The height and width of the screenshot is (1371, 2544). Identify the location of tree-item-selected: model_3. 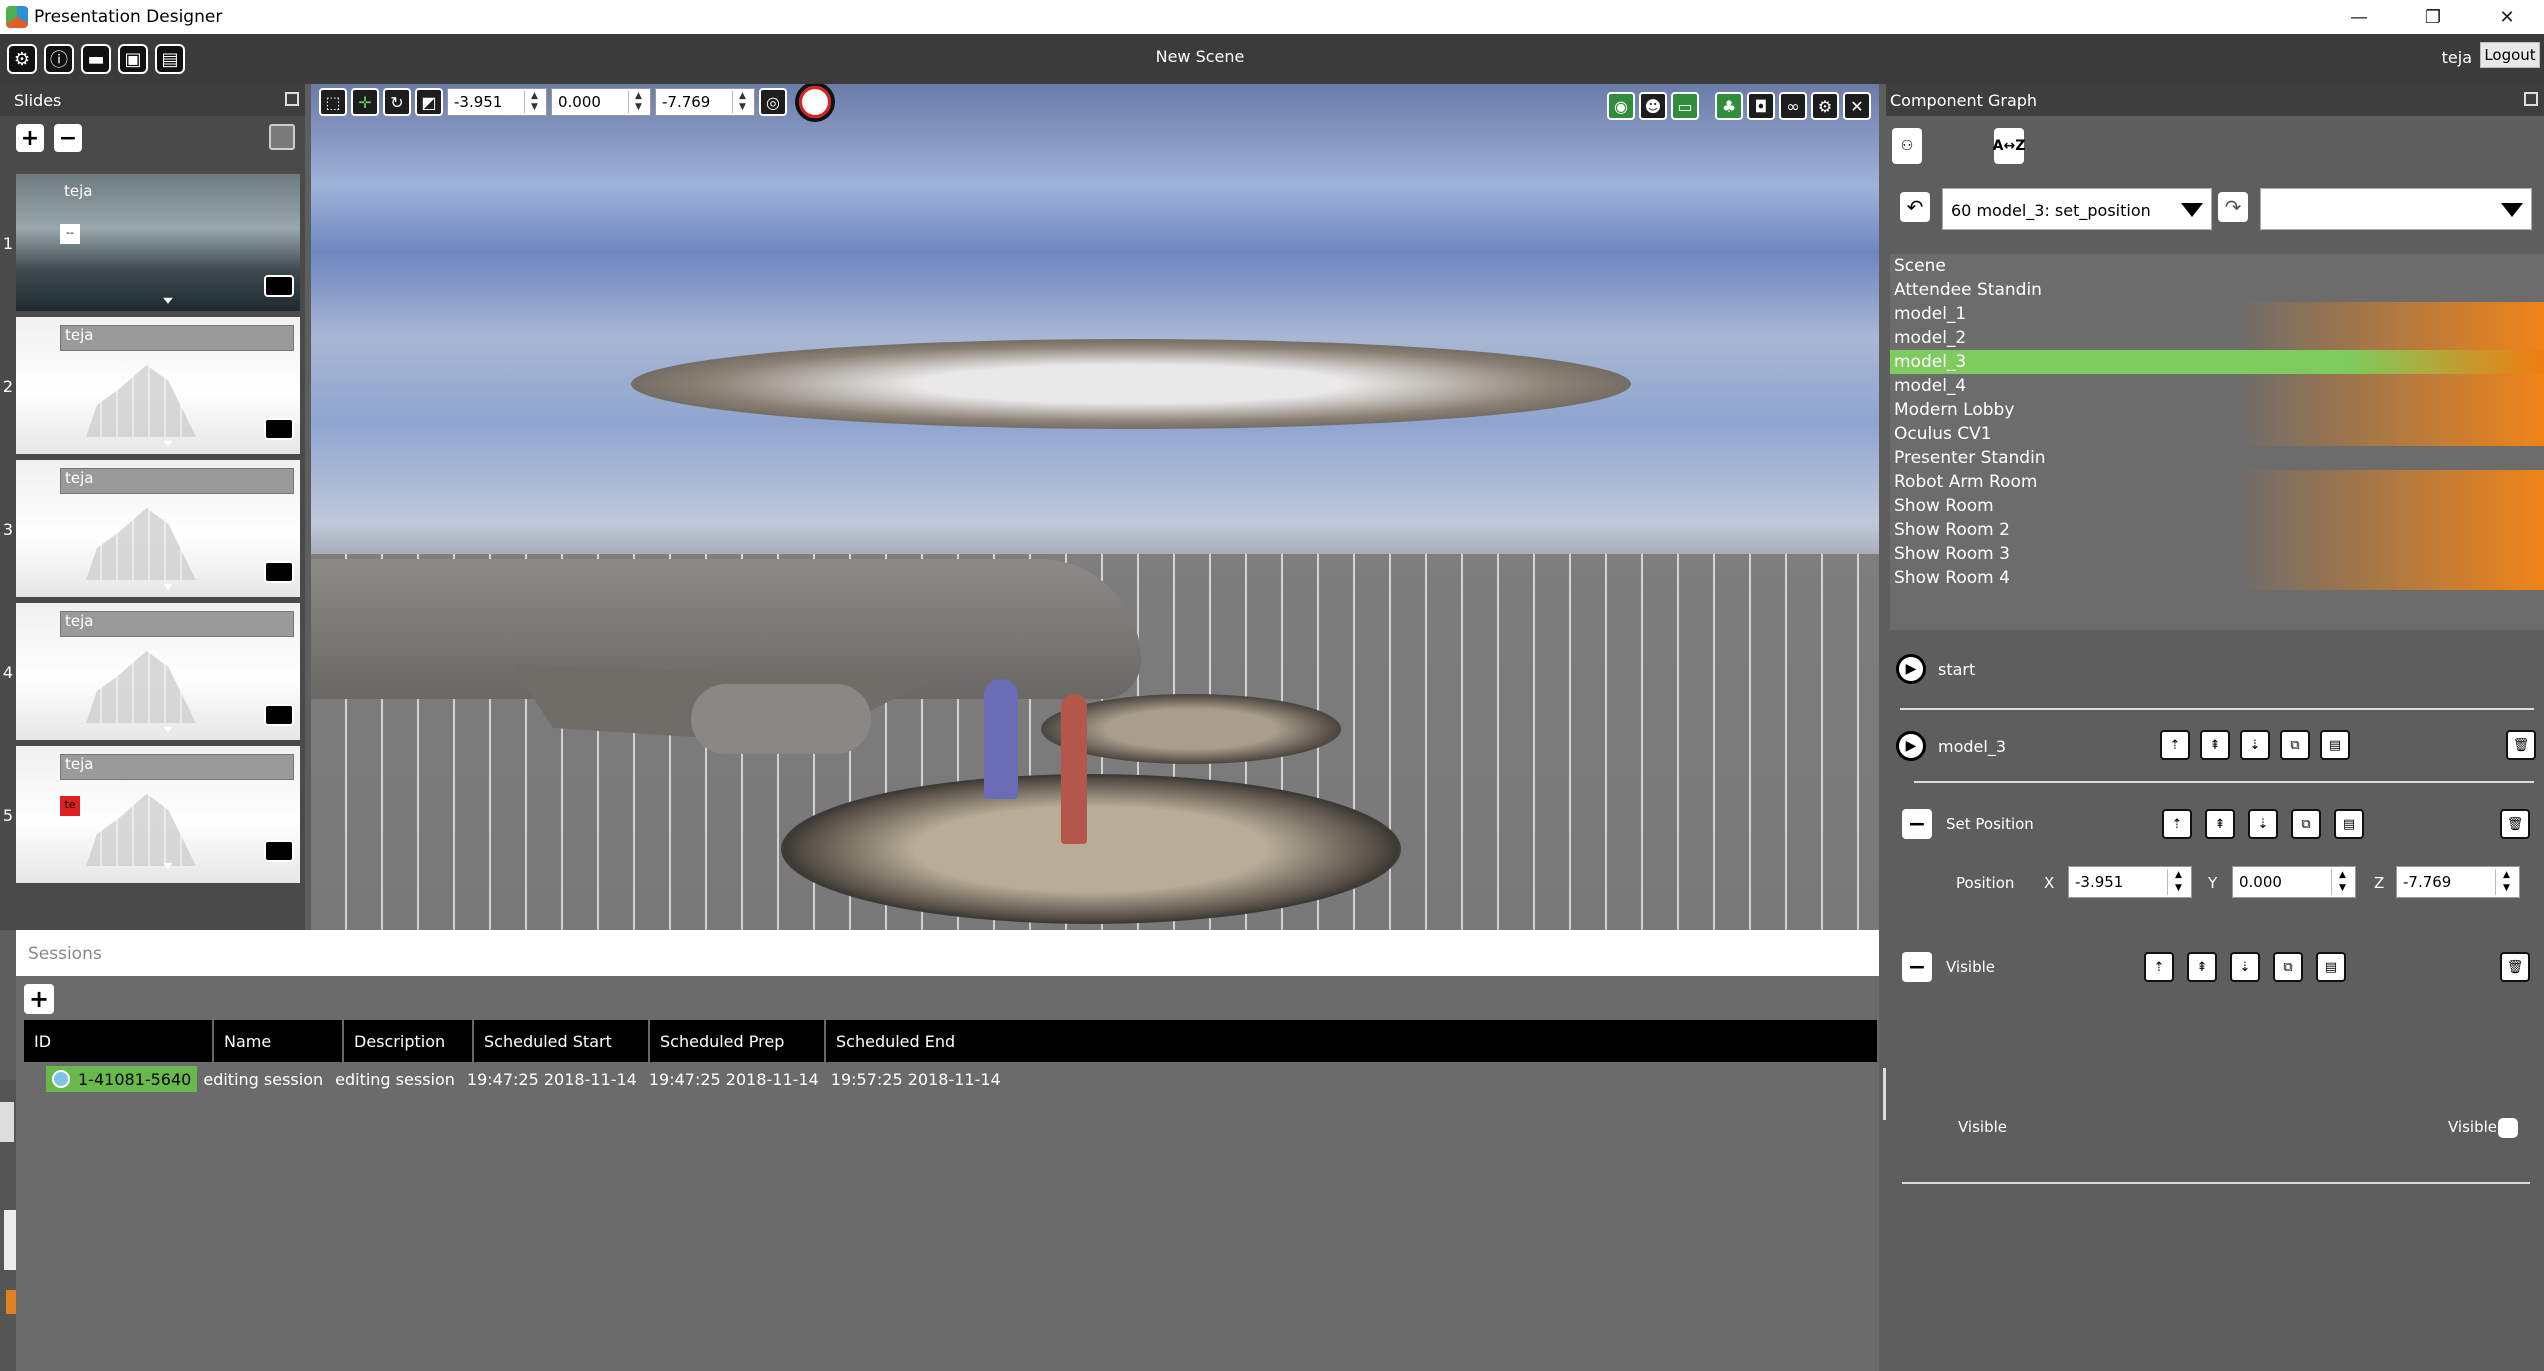
(2217, 362).